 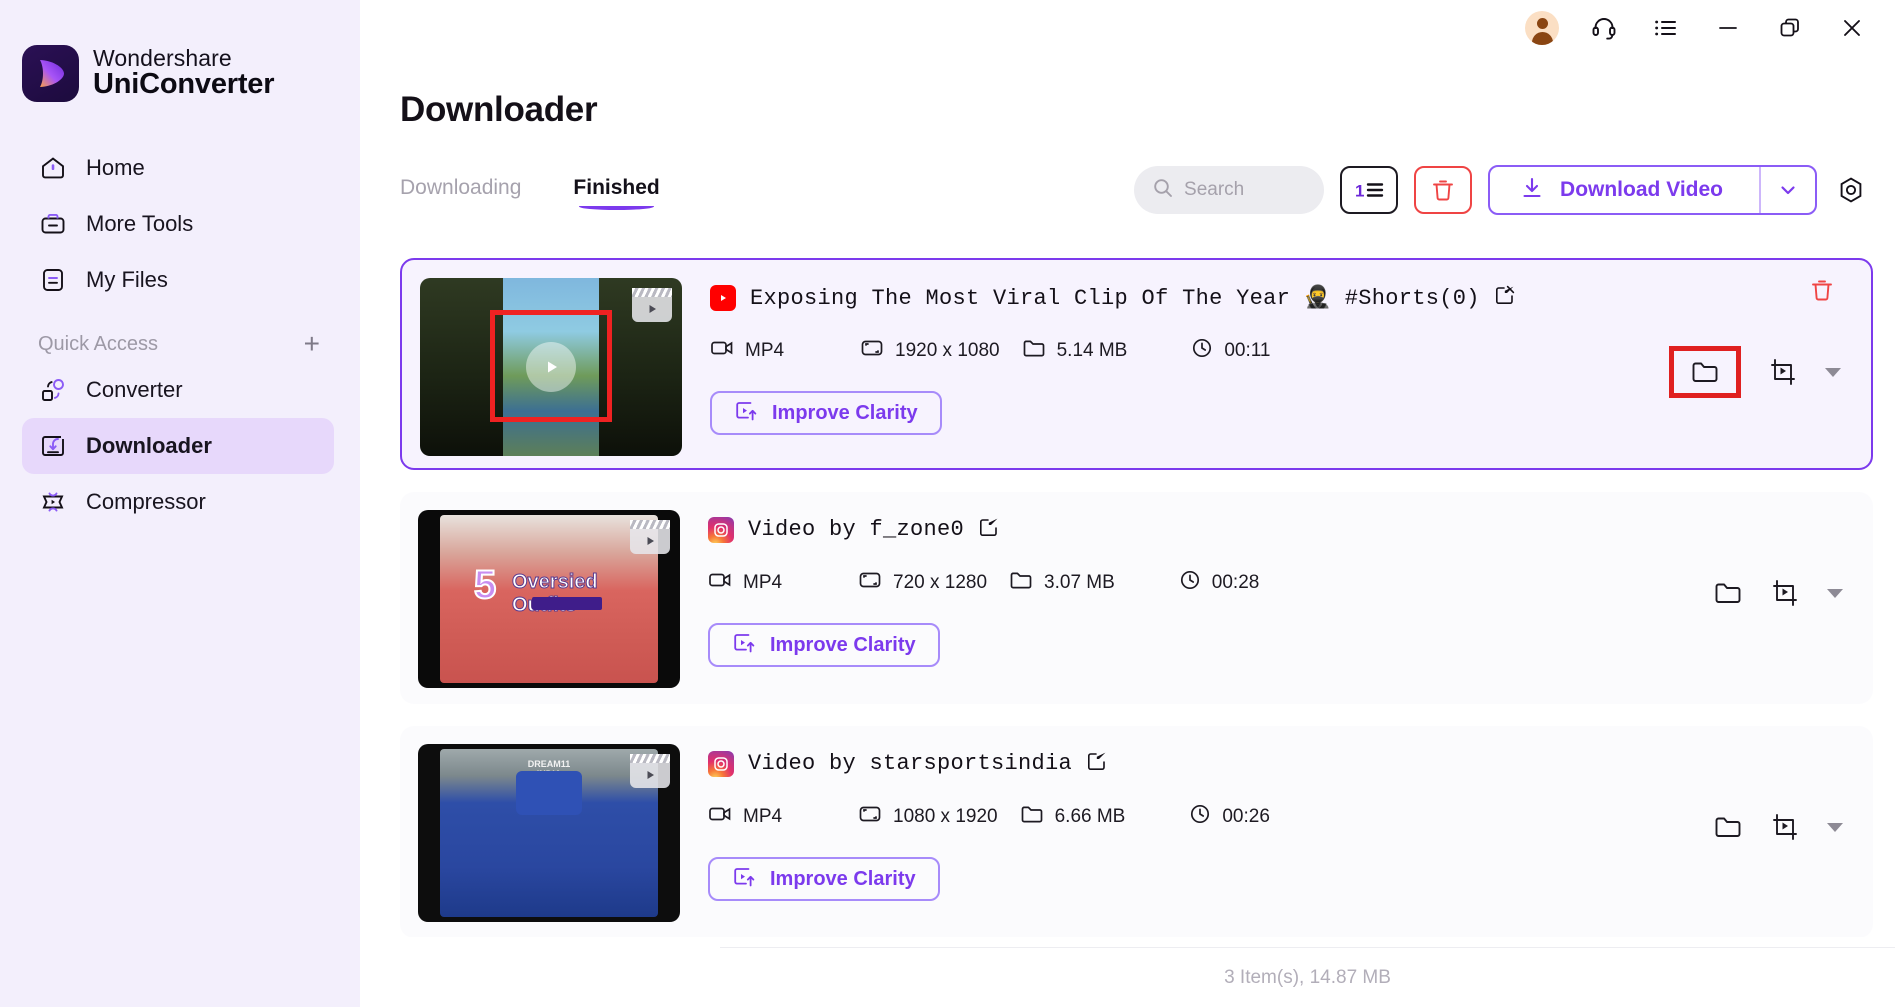 I want to click on download-video-dropdown, so click(x=1787, y=190).